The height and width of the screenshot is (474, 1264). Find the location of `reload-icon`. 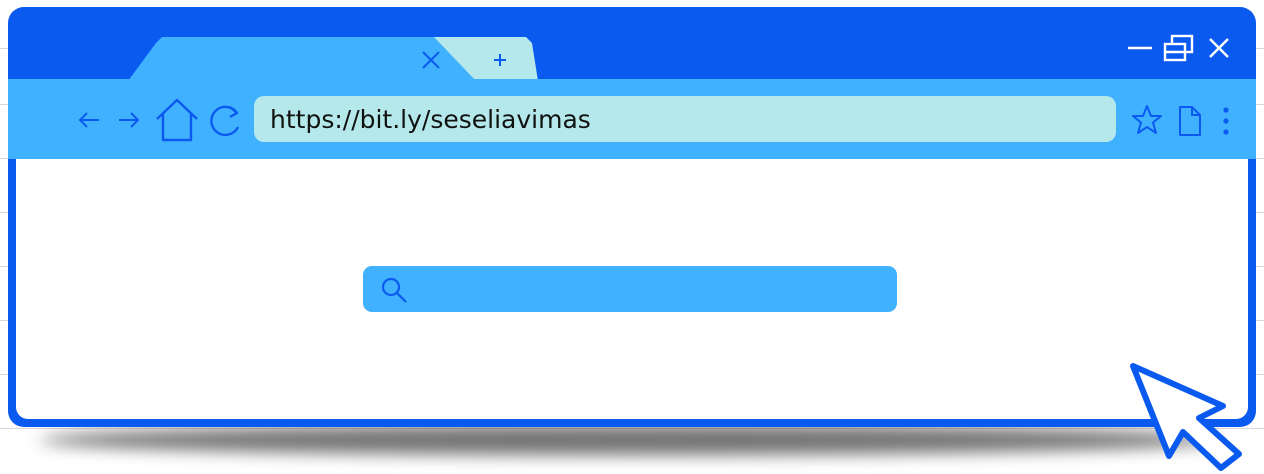

reload-icon is located at coordinates (224, 121).